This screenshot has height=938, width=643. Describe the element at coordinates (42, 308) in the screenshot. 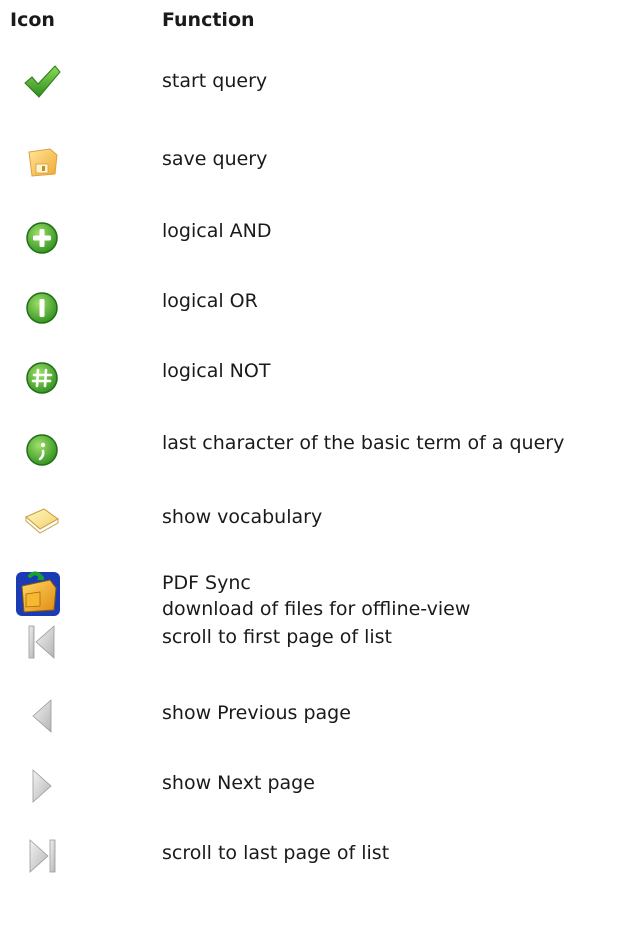

I see `bar-circle-icon` at that location.